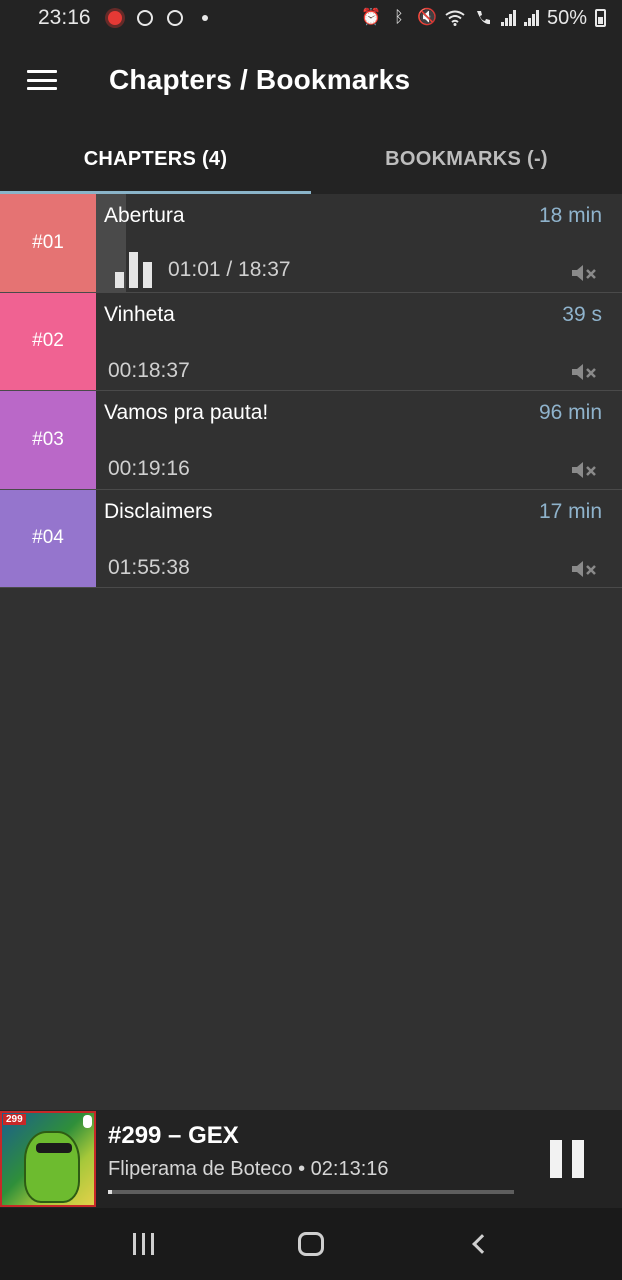 Image resolution: width=622 pixels, height=1280 pixels. I want to click on gecko-illustration, so click(52, 1167).